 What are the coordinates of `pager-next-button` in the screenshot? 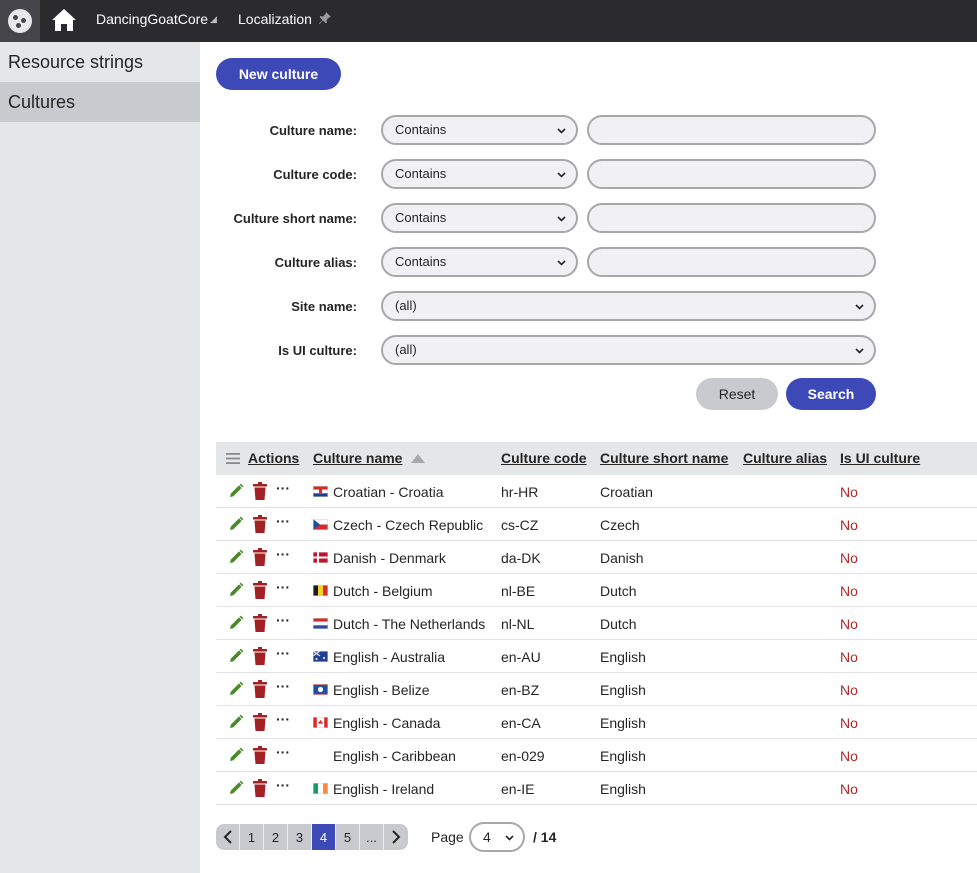 It's located at (396, 837).